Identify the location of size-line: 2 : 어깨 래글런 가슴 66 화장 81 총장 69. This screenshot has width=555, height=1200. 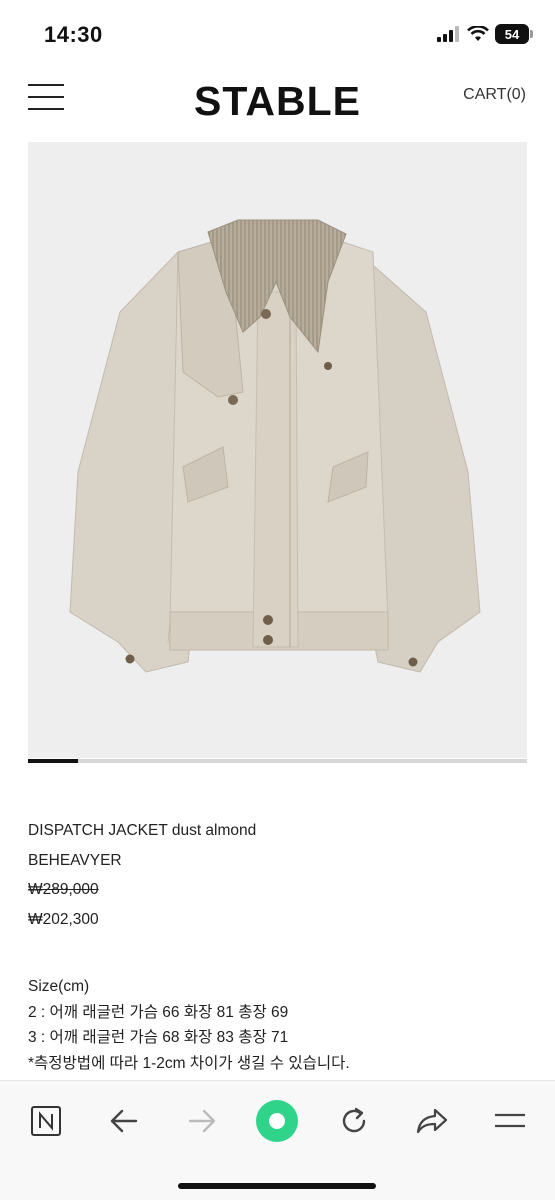
(158, 1012).